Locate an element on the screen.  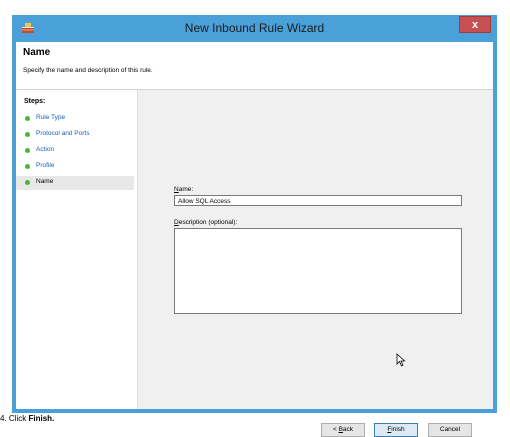
steps-title: Steps: is located at coordinates (35, 101).